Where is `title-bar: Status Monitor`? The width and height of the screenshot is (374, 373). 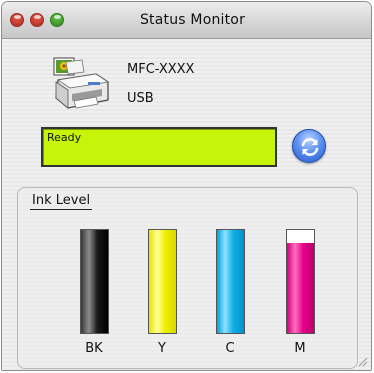 title-bar: Status Monitor is located at coordinates (186, 20).